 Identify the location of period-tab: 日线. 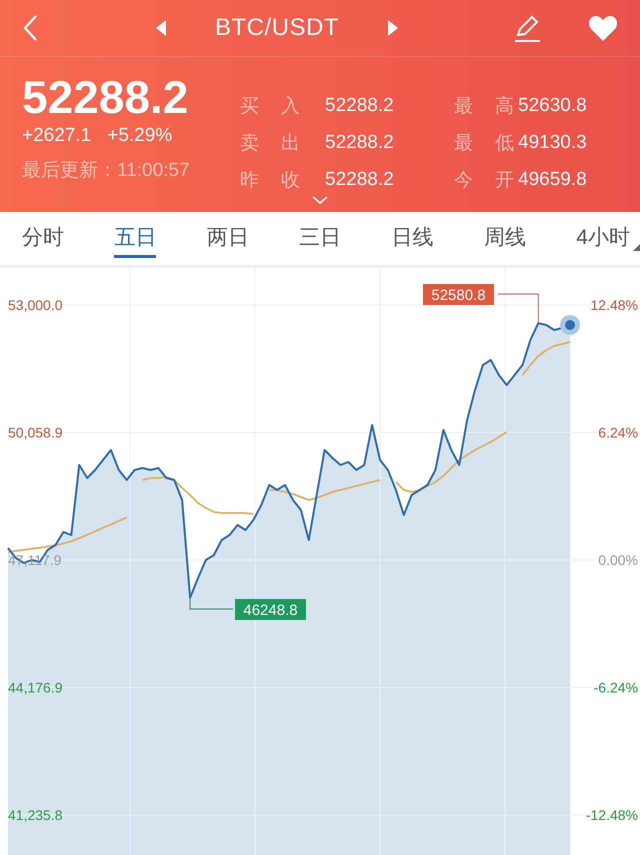
(413, 238).